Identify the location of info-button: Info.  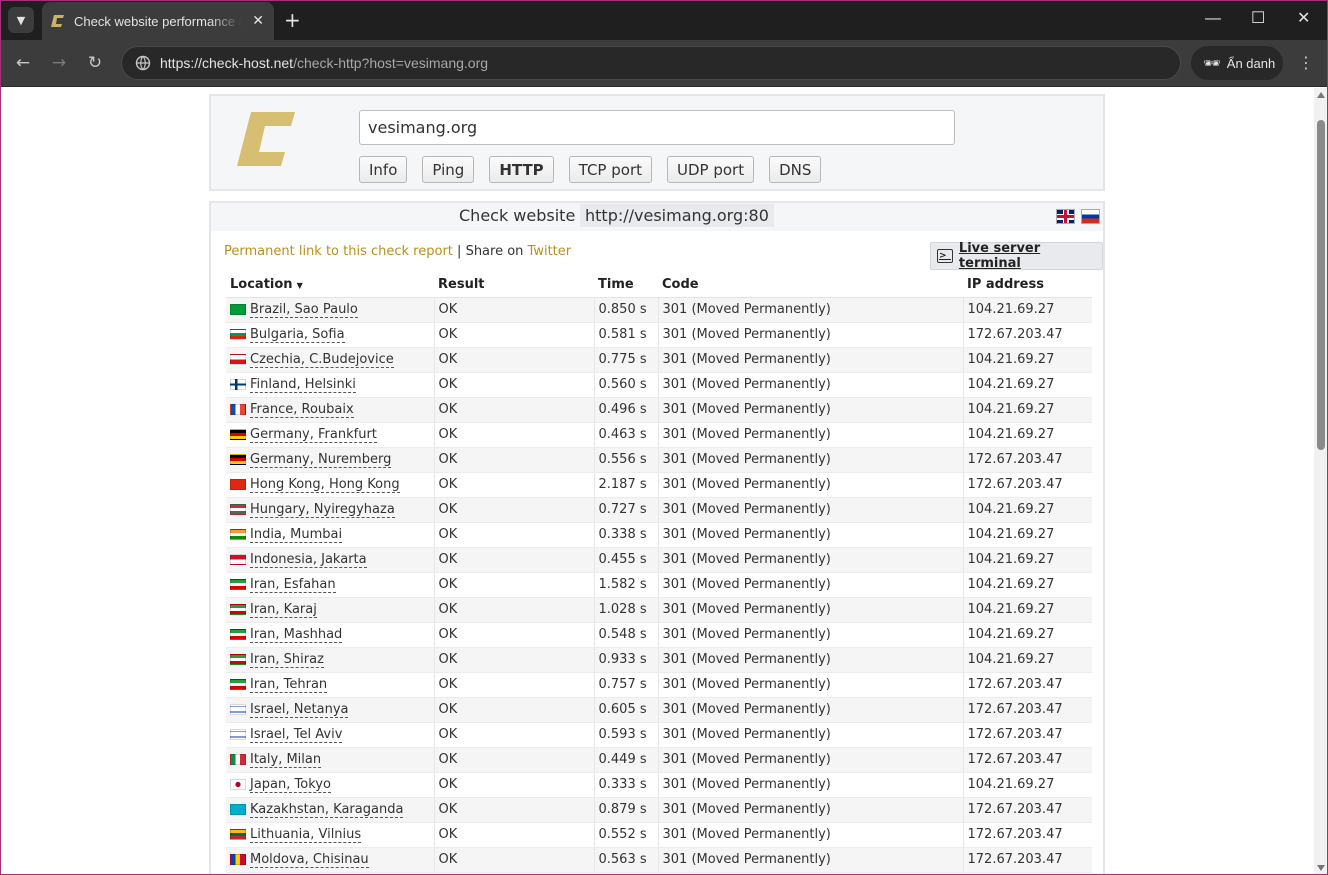
(383, 169).